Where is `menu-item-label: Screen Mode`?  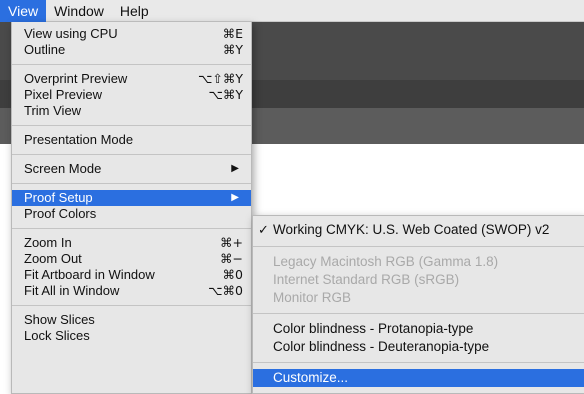 menu-item-label: Screen Mode is located at coordinates (63, 168).